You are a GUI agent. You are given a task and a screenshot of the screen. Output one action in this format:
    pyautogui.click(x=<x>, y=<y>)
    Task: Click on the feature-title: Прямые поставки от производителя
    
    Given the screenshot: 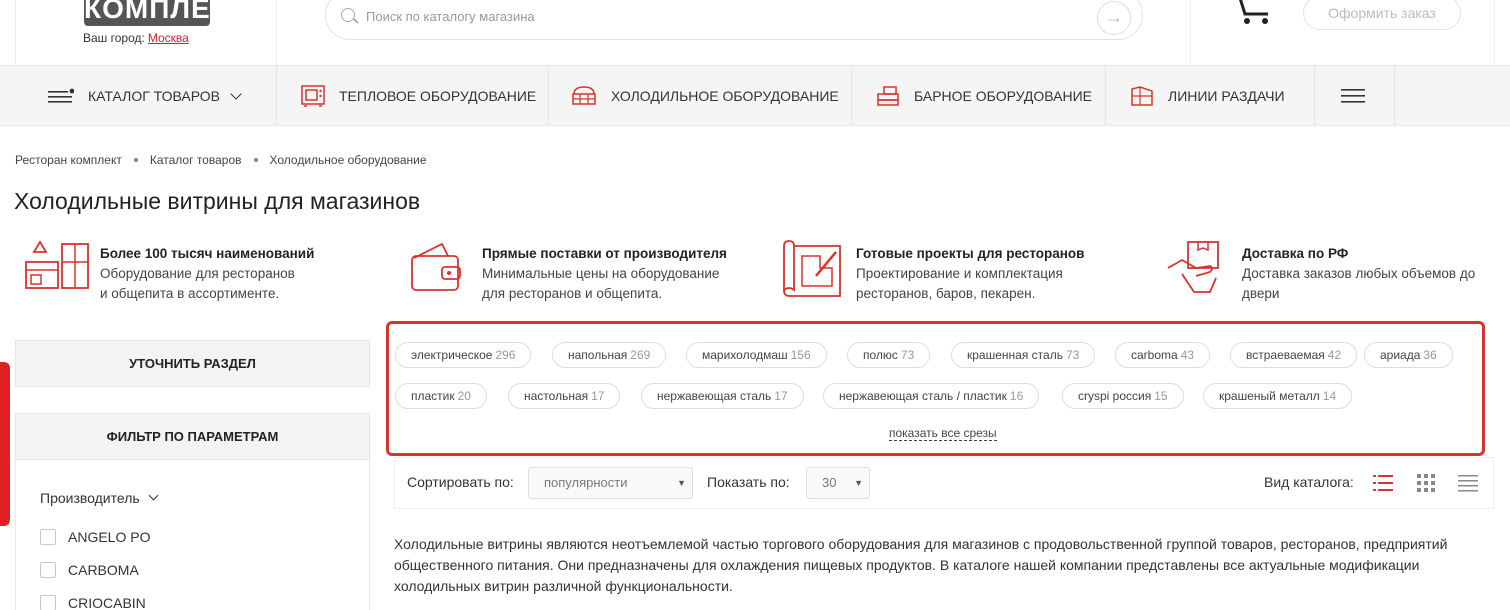 What is the action you would take?
    pyautogui.click(x=604, y=253)
    